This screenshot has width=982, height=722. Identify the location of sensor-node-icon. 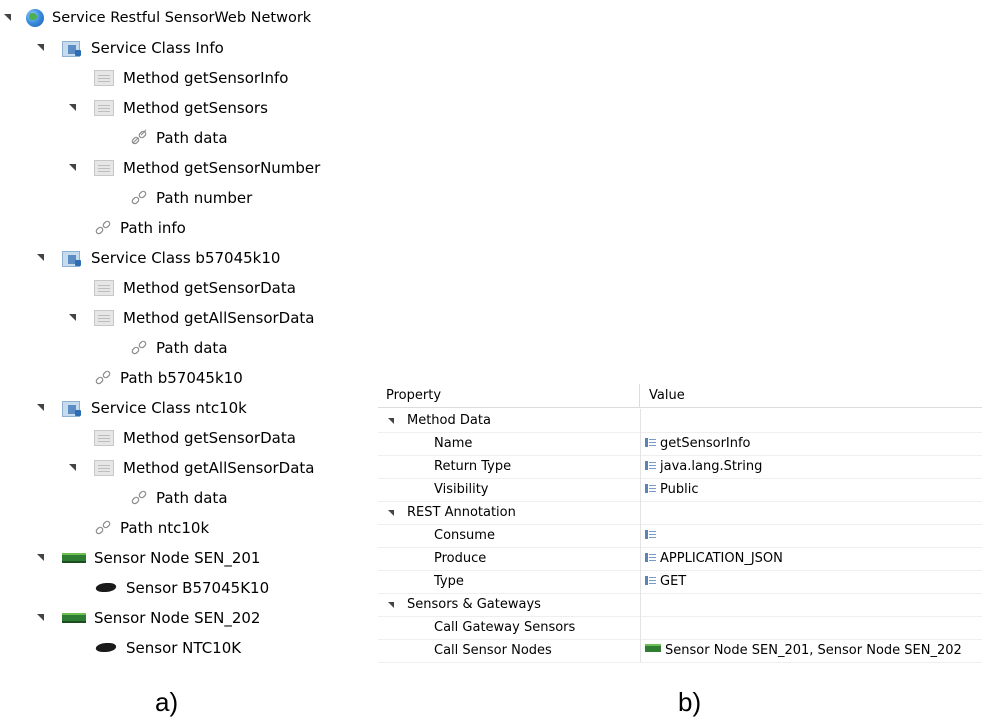
(74, 618).